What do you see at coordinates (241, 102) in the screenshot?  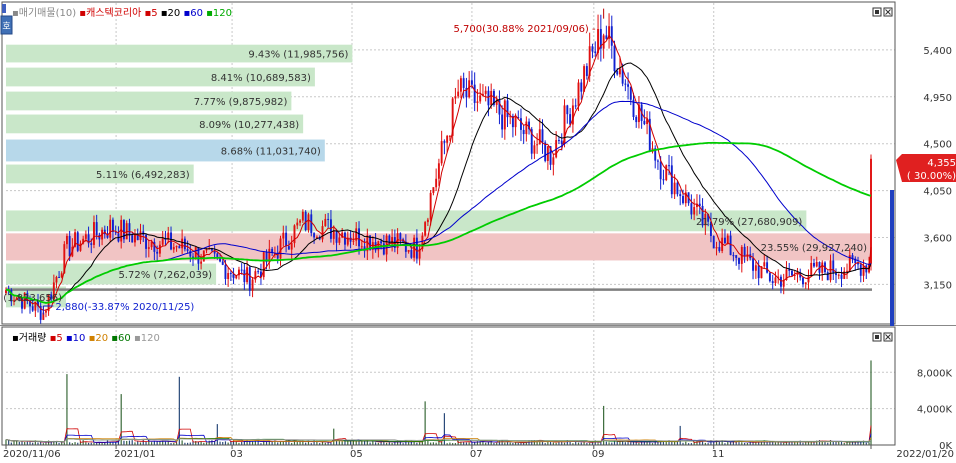 I see `volume-profile-label: 7.77% (9,875,982)` at bounding box center [241, 102].